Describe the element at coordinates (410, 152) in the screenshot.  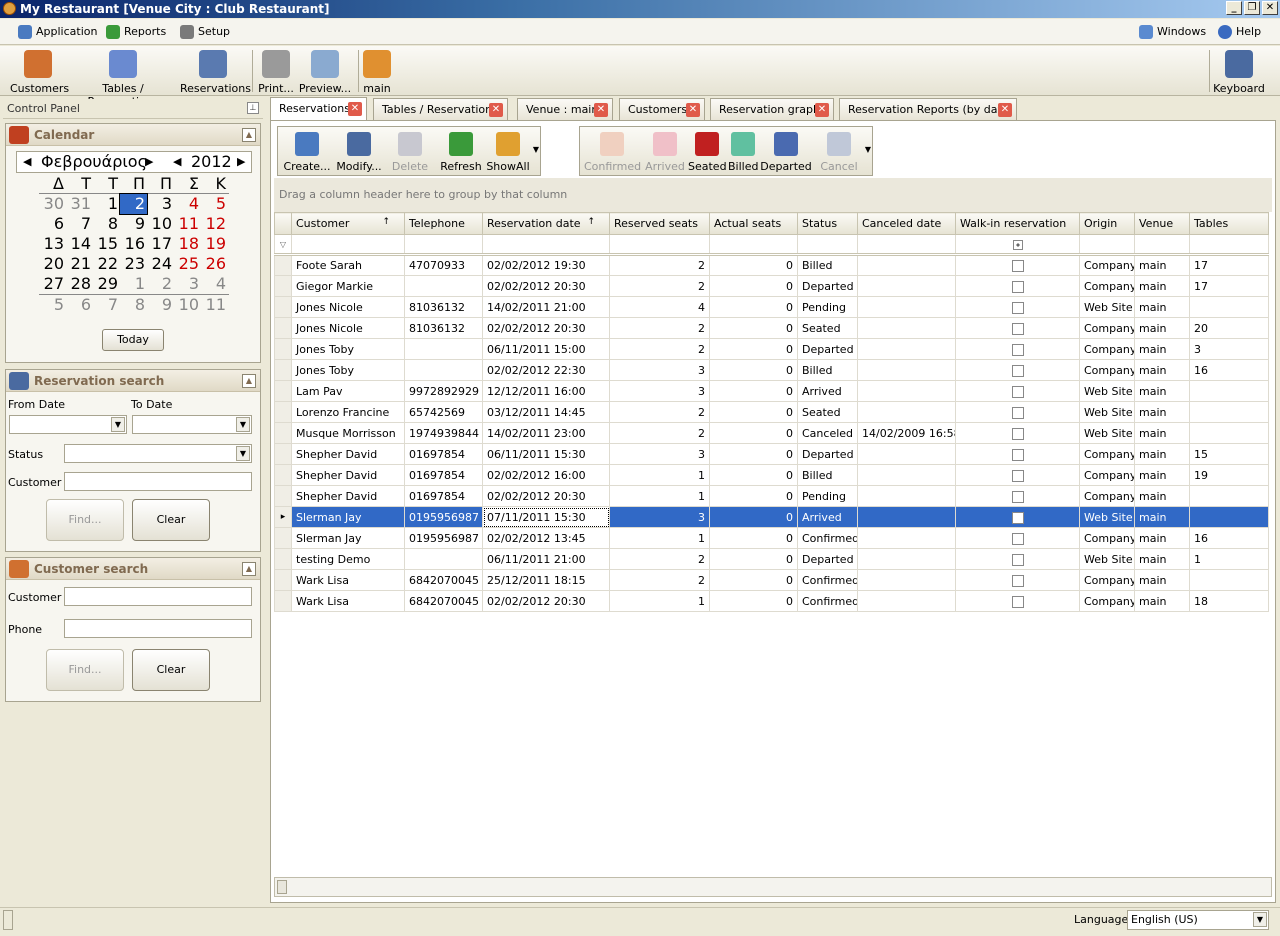
I see `delete-button: Delete` at that location.